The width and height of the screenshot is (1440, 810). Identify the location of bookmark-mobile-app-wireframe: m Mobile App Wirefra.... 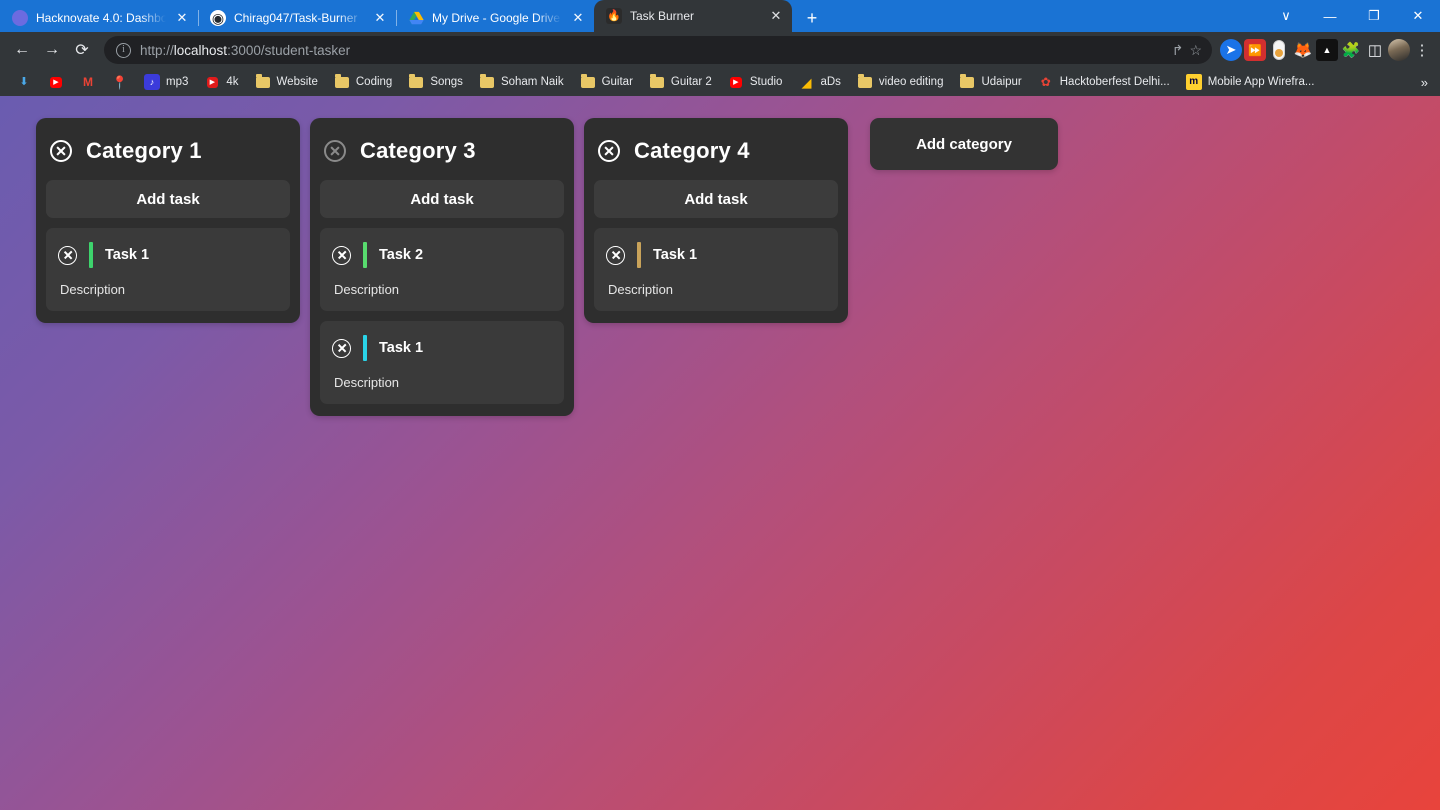
(1250, 82).